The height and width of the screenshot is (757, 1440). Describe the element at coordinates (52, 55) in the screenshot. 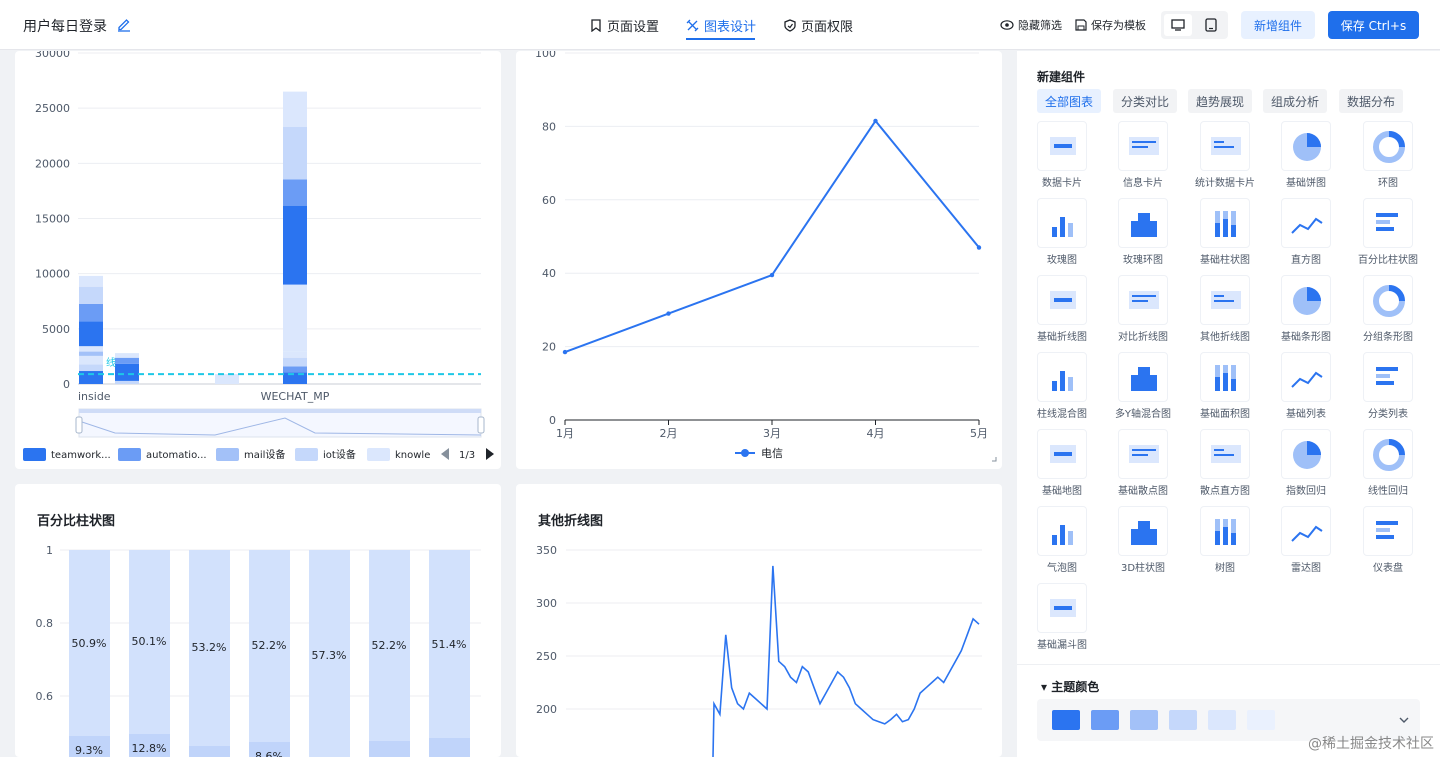

I see `y-tick-label: 30000` at that location.